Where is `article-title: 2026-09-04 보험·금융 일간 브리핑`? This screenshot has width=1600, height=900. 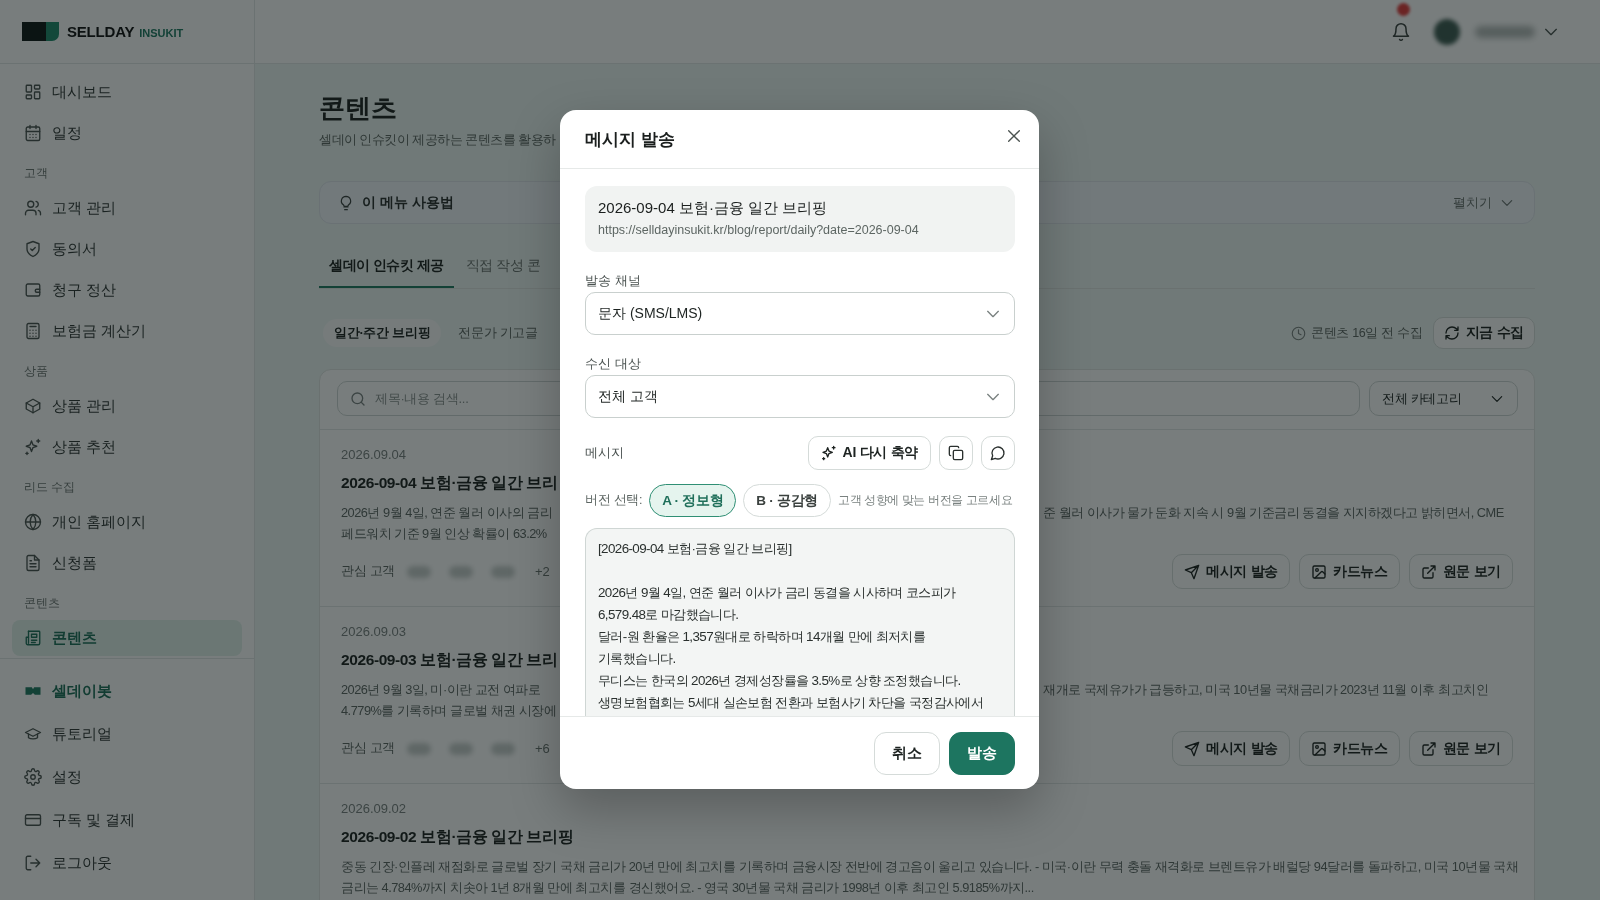
article-title: 2026-09-04 보험·금융 일간 브리핑 is located at coordinates (713, 208).